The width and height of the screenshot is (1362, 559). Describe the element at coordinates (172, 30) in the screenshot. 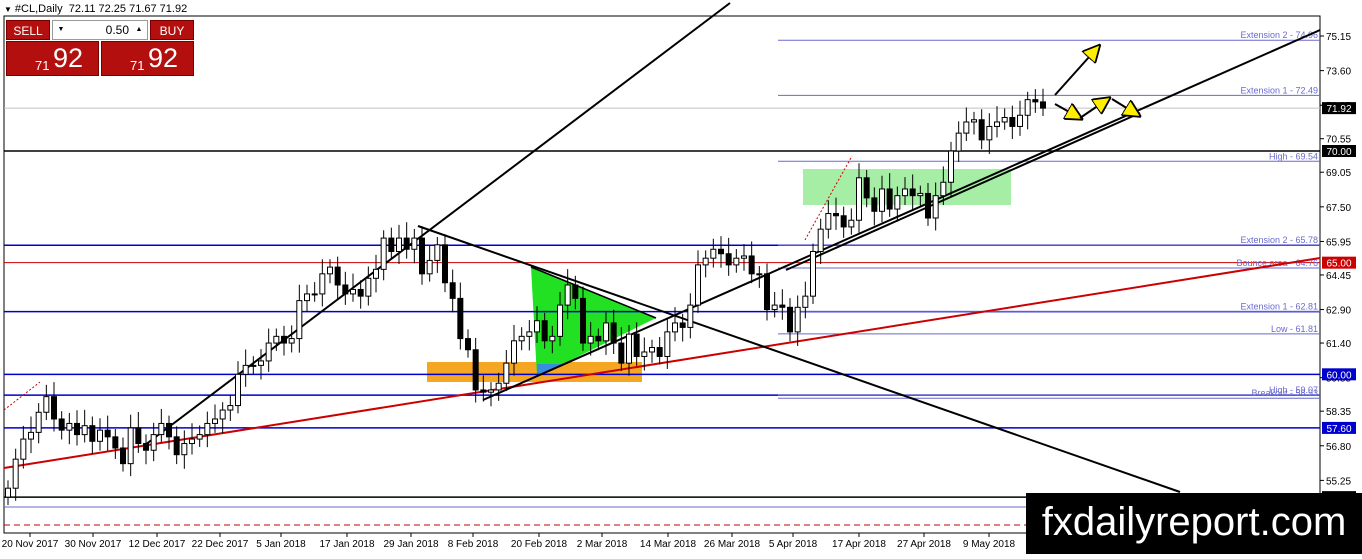

I see `buy-button: BUY` at that location.